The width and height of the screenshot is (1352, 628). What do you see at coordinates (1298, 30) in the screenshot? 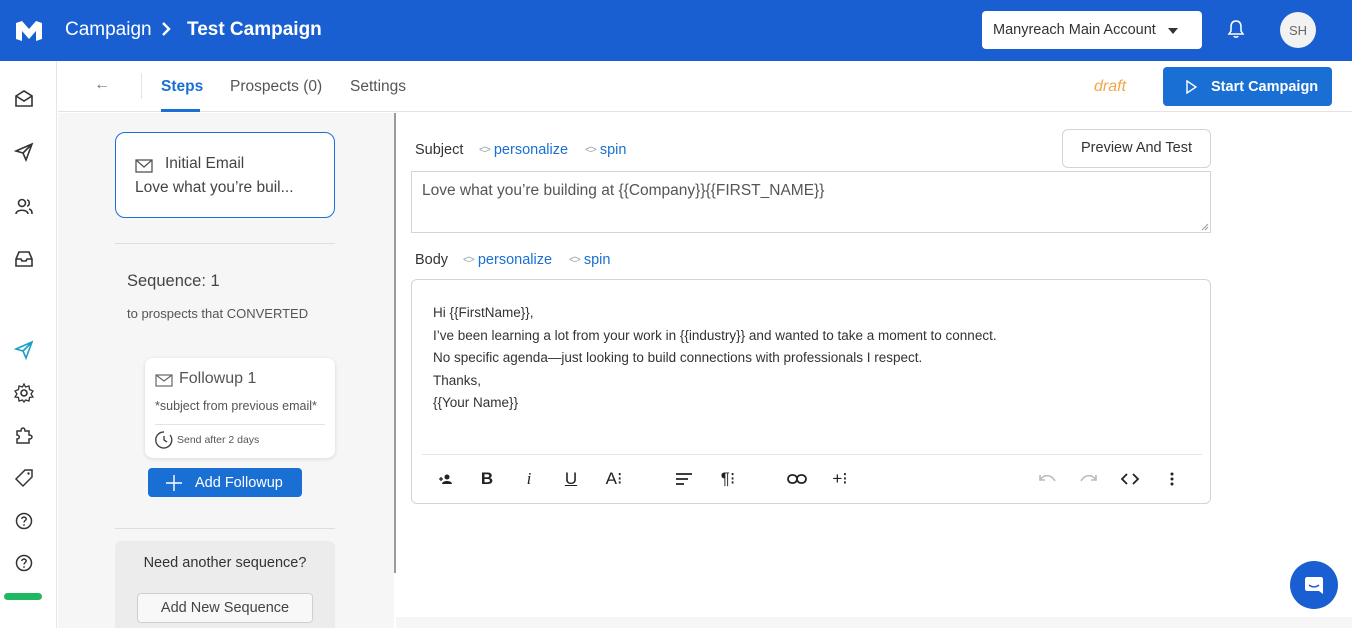
I see `avatar: SH` at bounding box center [1298, 30].